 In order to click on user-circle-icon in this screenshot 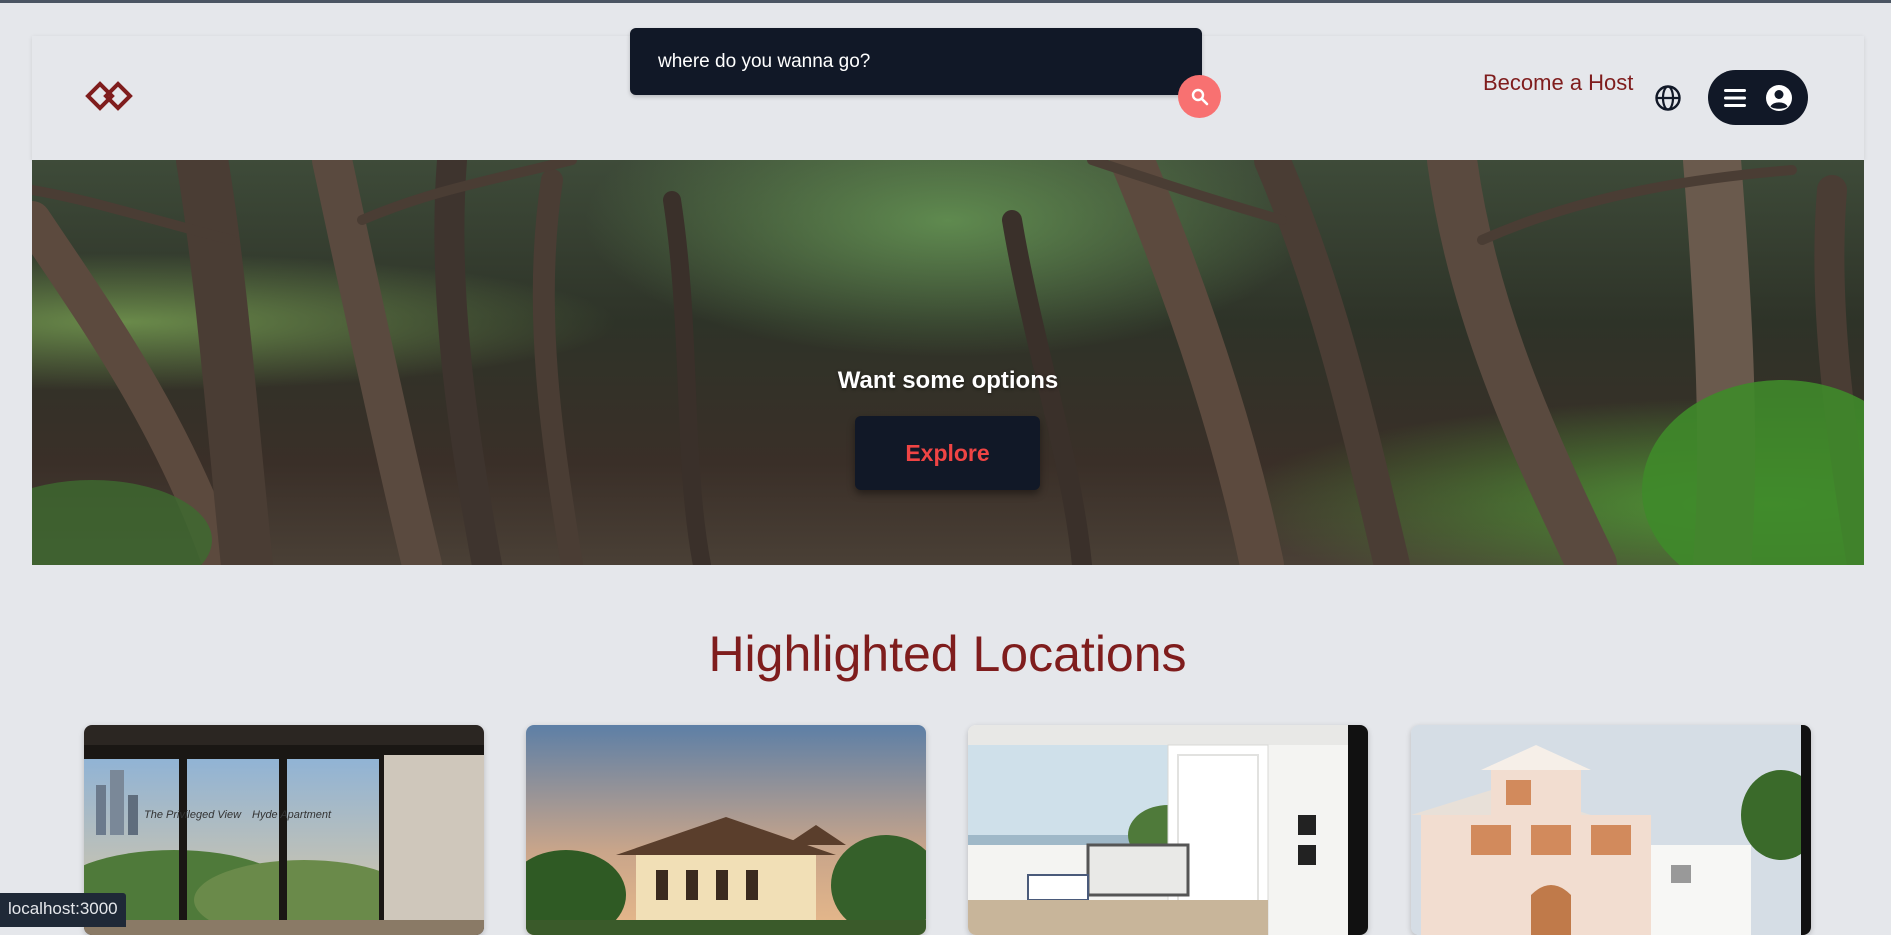, I will do `click(1779, 97)`.